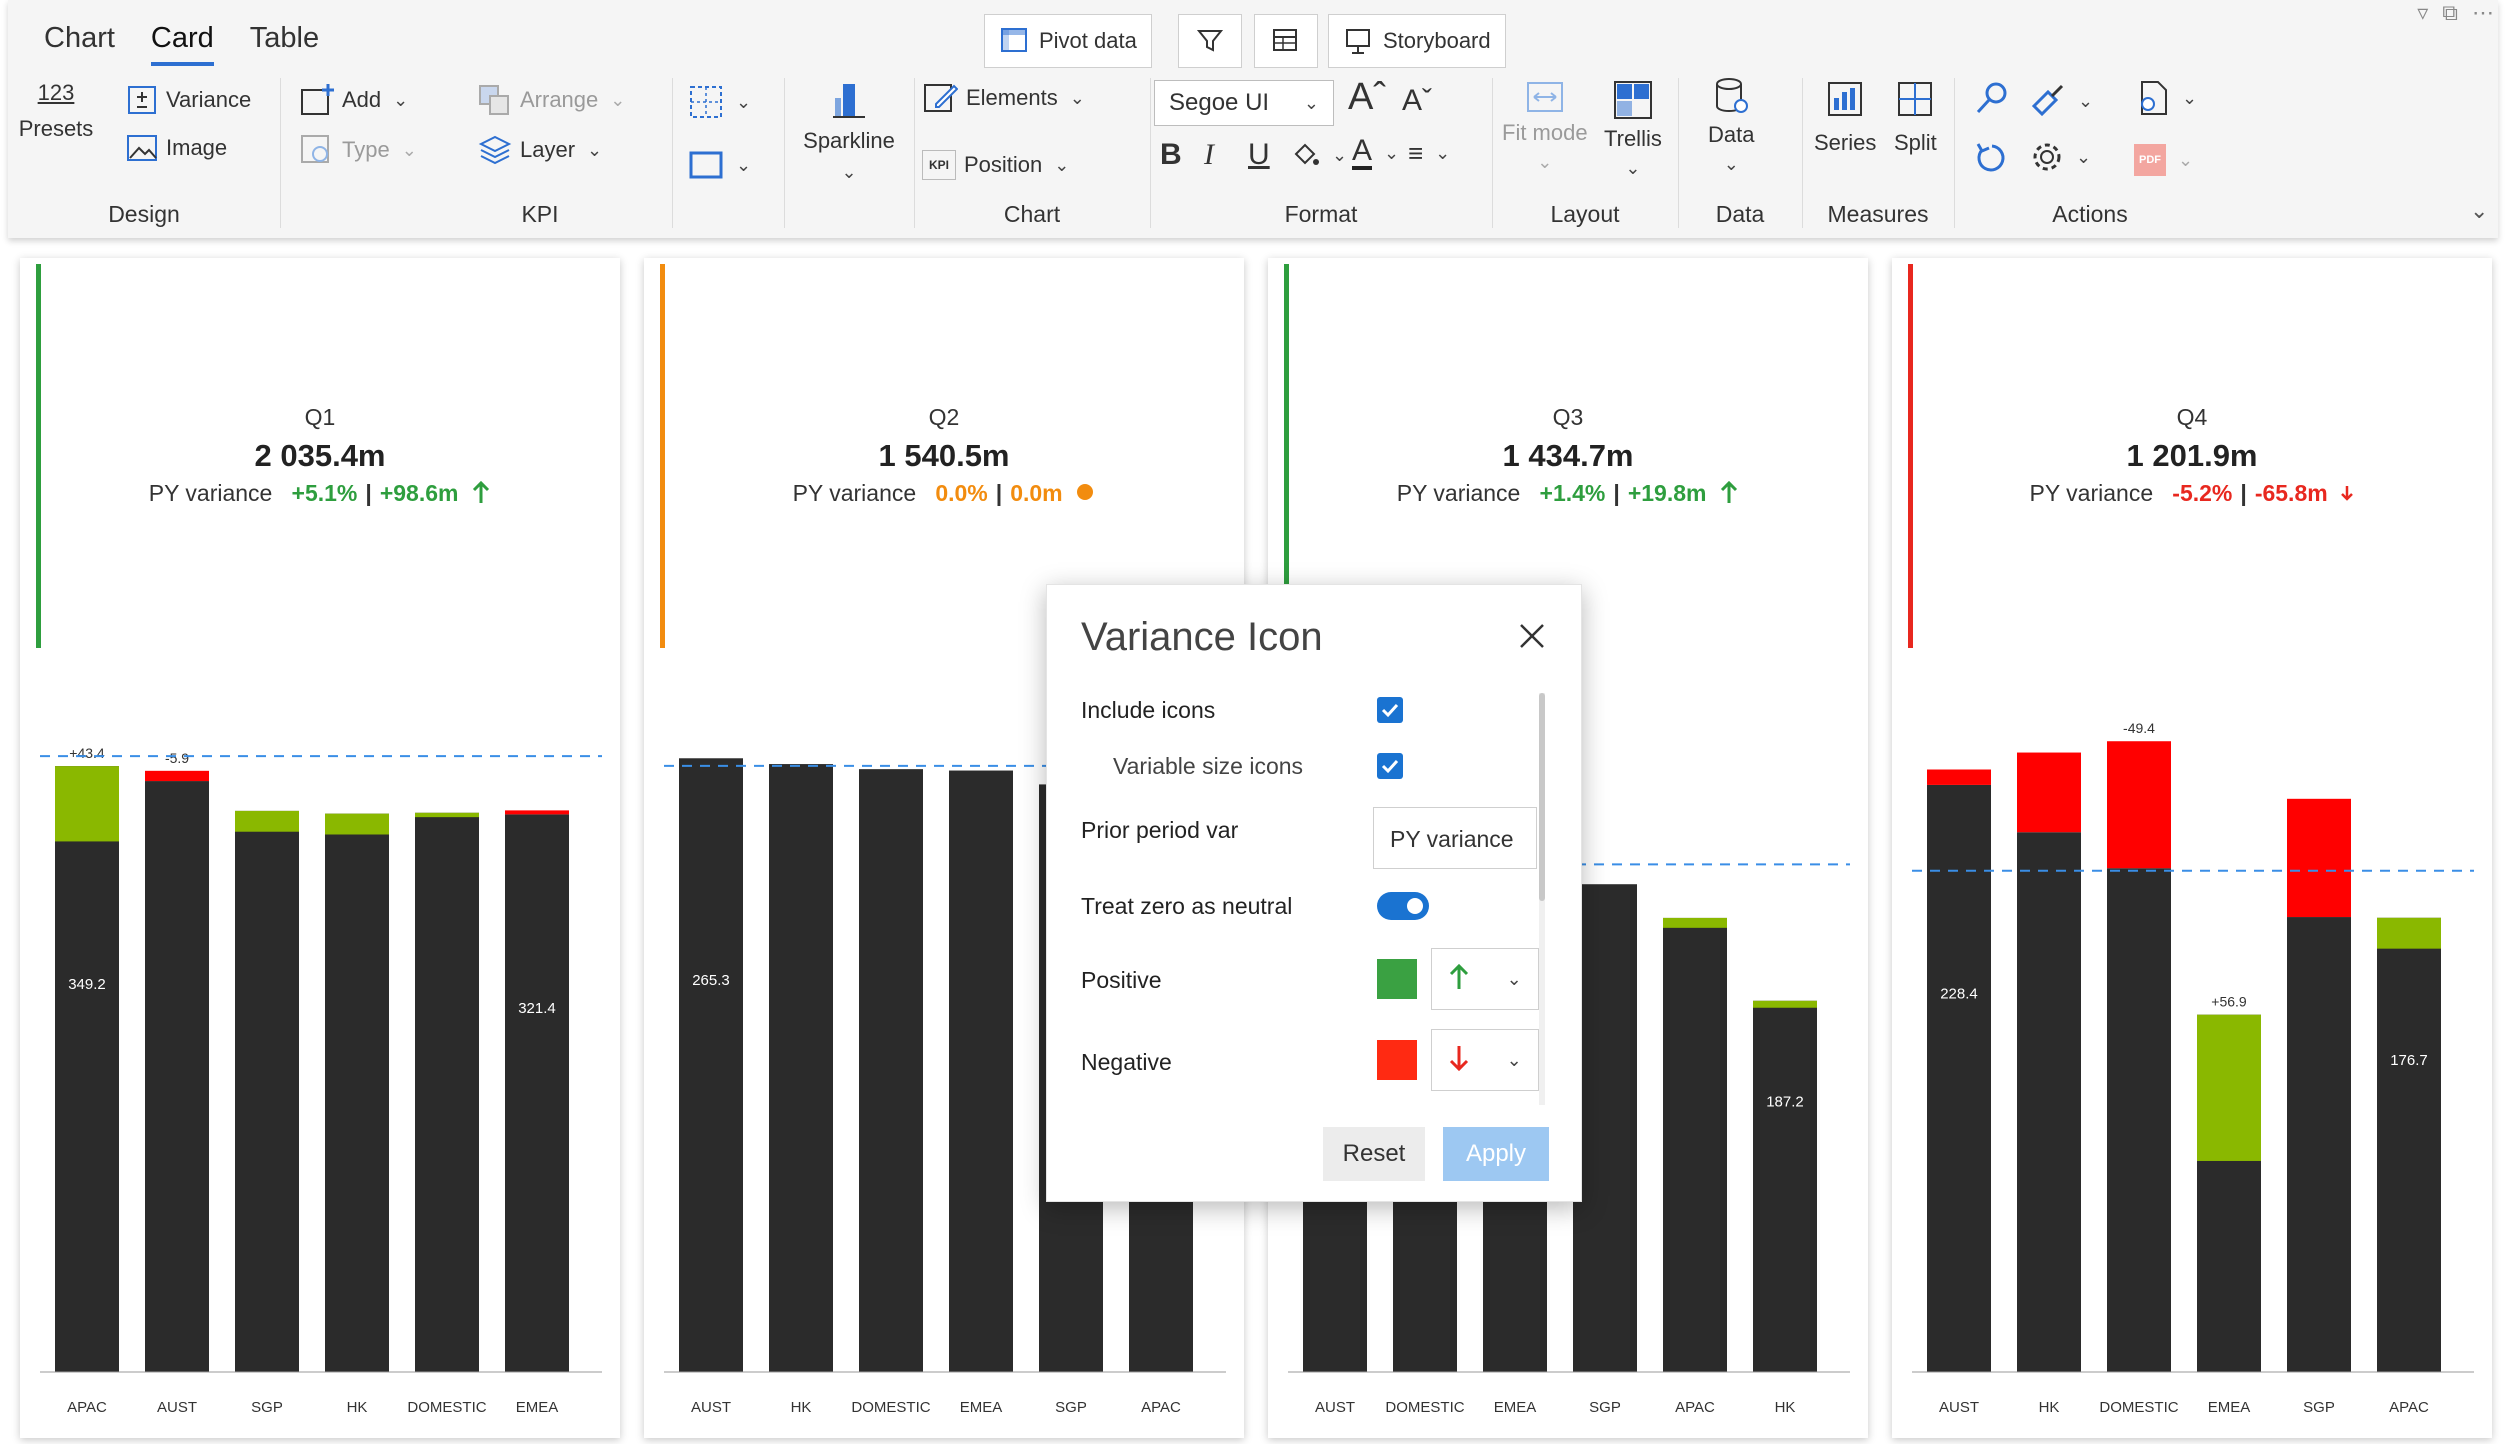 This screenshot has width=2508, height=1444. I want to click on dialog-scrollbar, so click(1542, 899).